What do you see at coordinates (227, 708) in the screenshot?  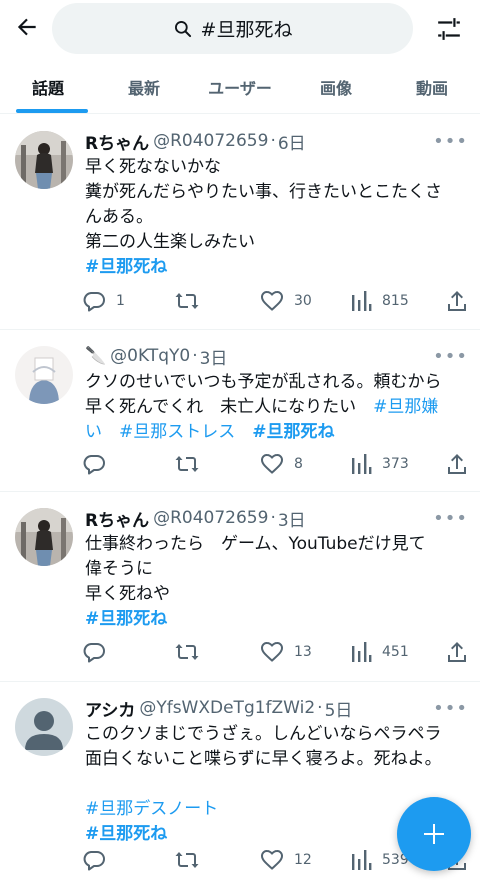 I see `user-handle: @YfsWXDeTg1fZWi2` at bounding box center [227, 708].